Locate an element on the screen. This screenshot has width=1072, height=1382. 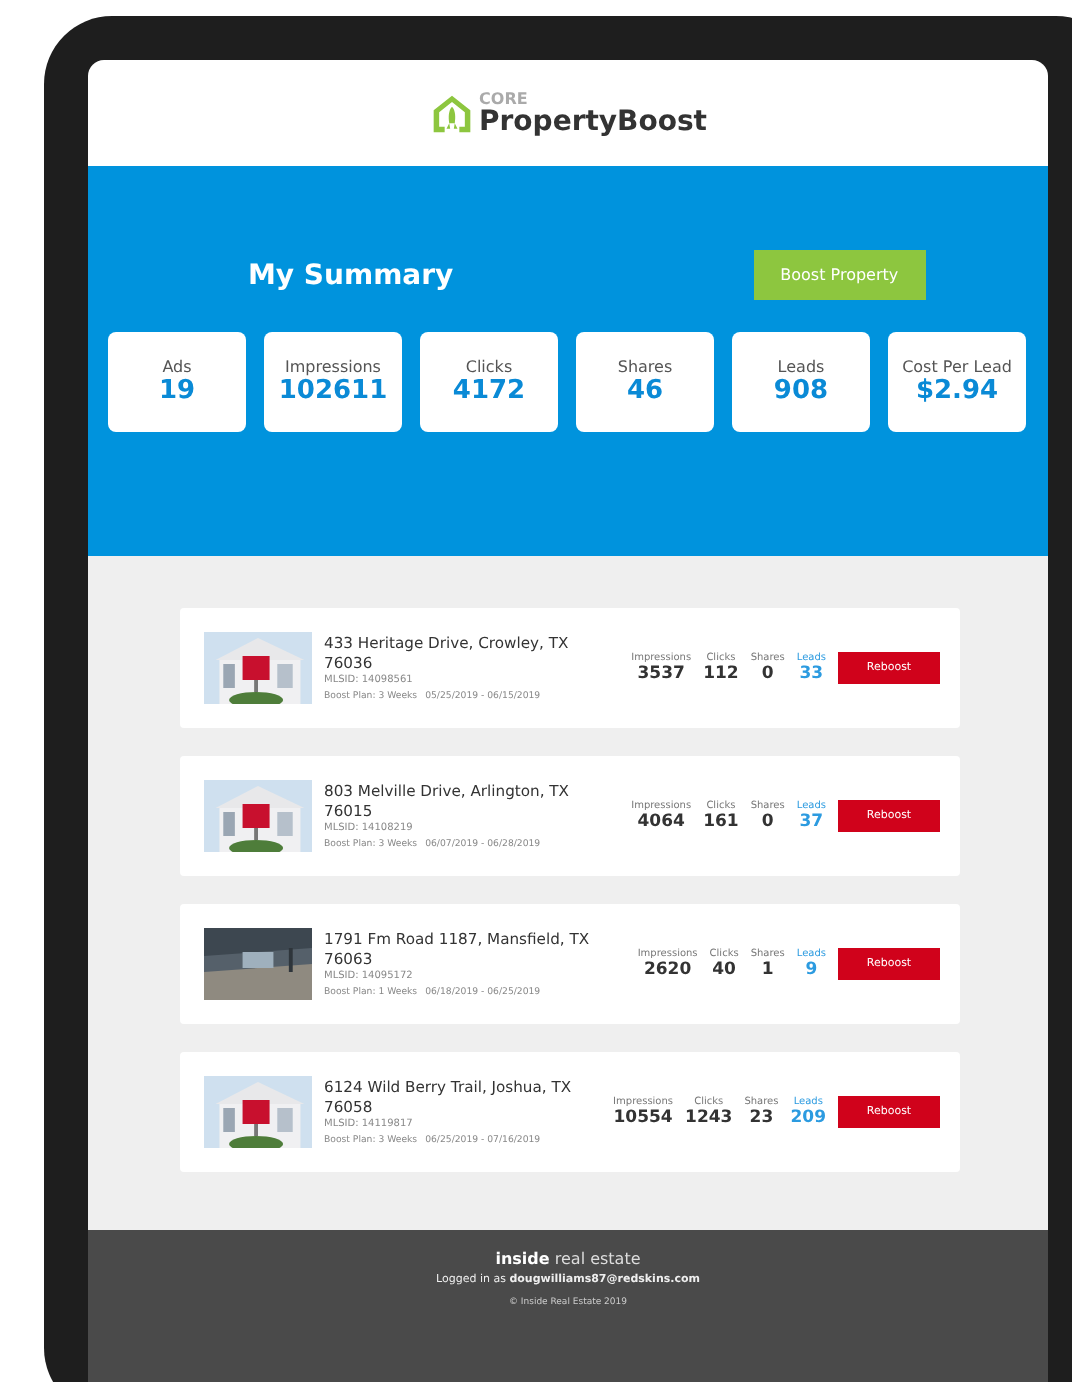
stat-value: 37 is located at coordinates (811, 822).